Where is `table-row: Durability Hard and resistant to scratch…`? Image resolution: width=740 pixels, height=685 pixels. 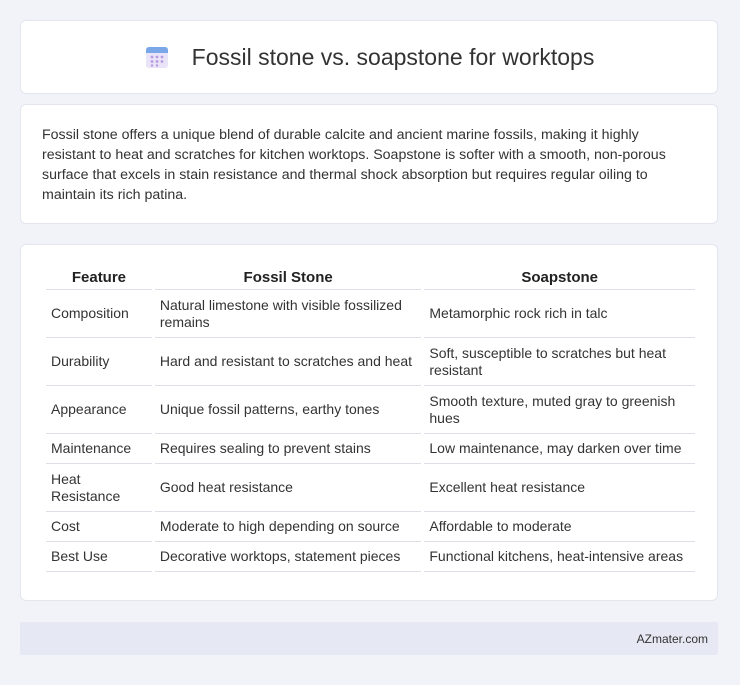
table-row: Durability Hard and resistant to scratch… is located at coordinates (370, 362).